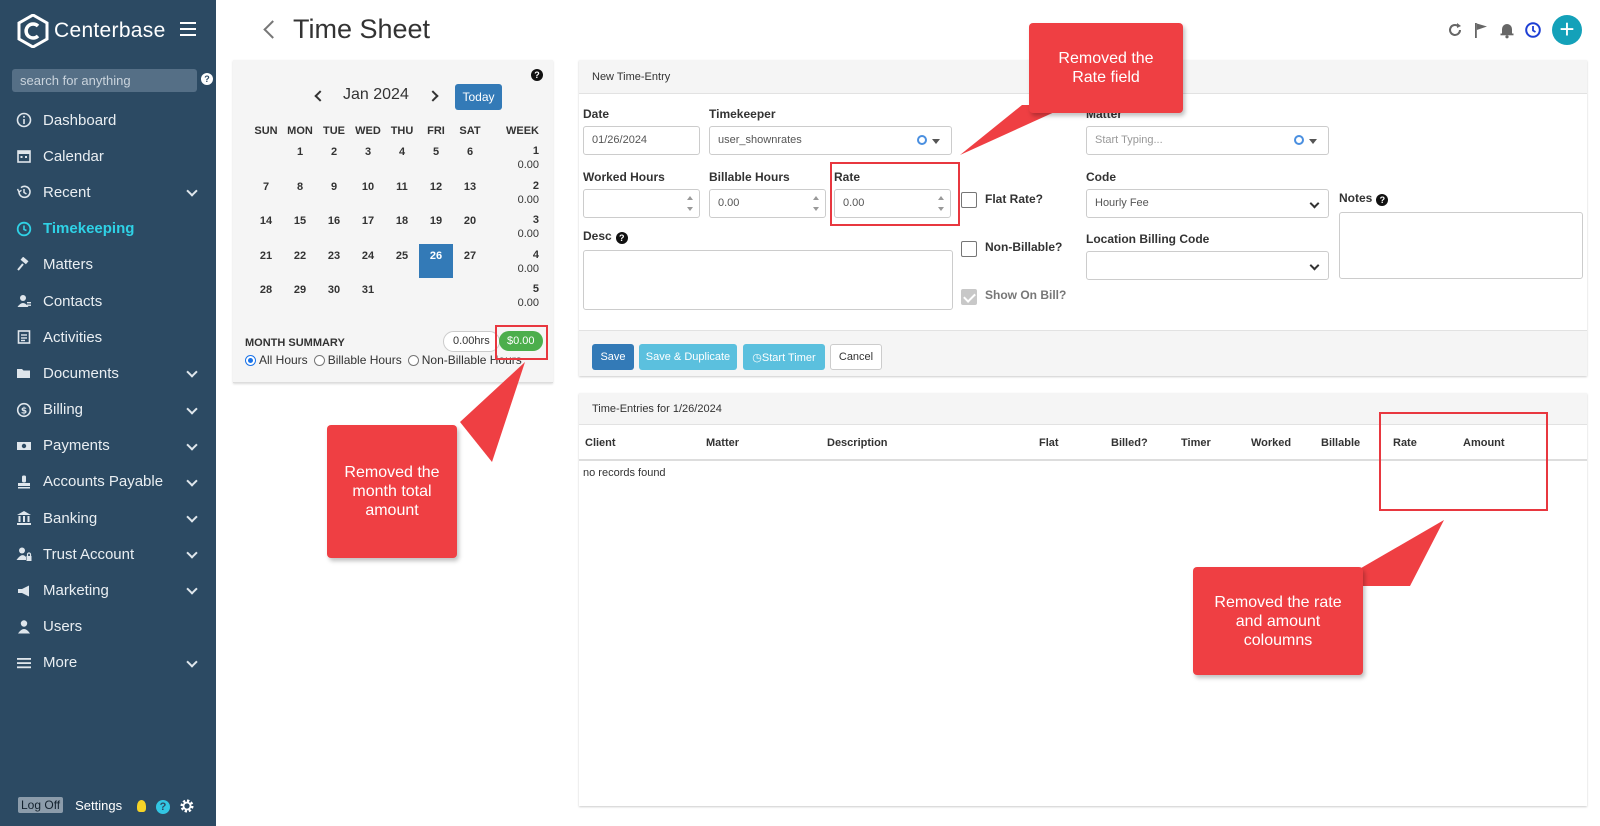 The height and width of the screenshot is (826, 1600). Describe the element at coordinates (436, 226) in the screenshot. I see `calendar-day: 19` at that location.